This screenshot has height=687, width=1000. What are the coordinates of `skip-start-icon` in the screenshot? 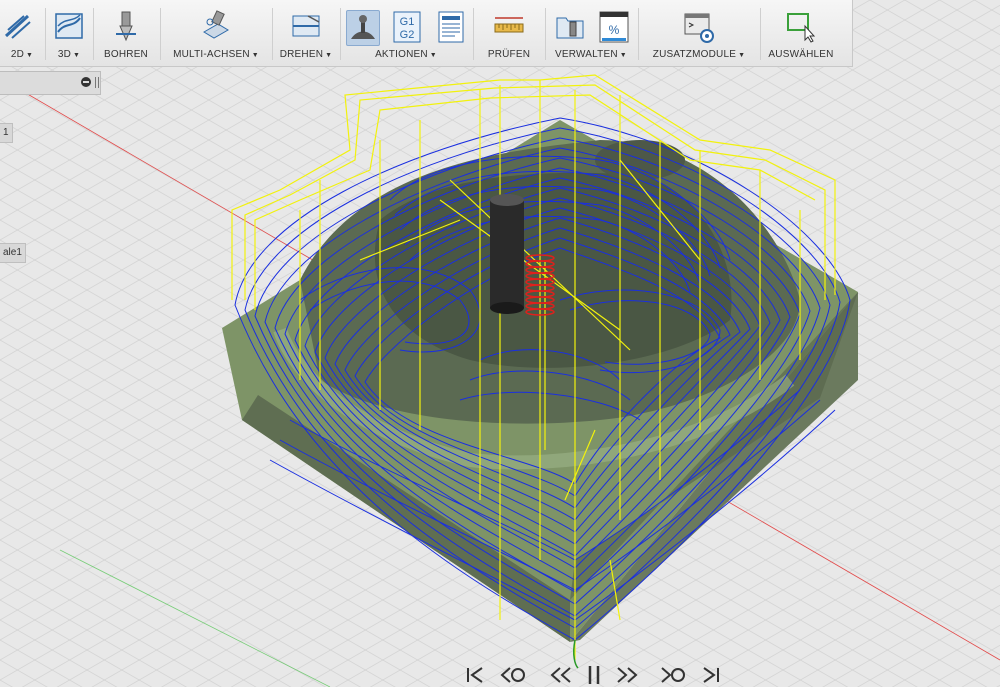 It's located at (474, 674).